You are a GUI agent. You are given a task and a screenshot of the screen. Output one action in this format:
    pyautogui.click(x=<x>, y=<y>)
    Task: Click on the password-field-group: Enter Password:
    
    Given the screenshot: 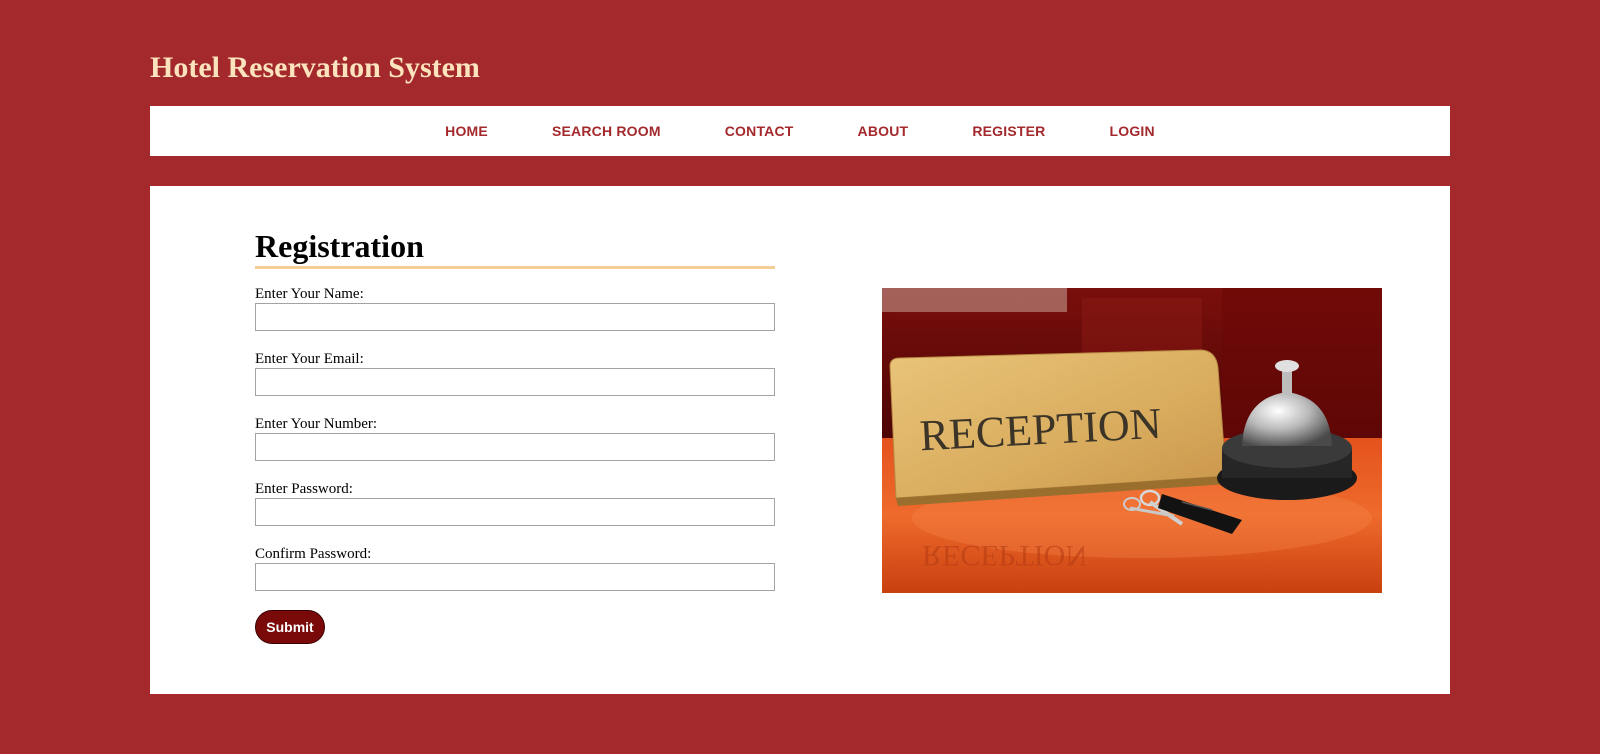 What is the action you would take?
    pyautogui.click(x=520, y=503)
    